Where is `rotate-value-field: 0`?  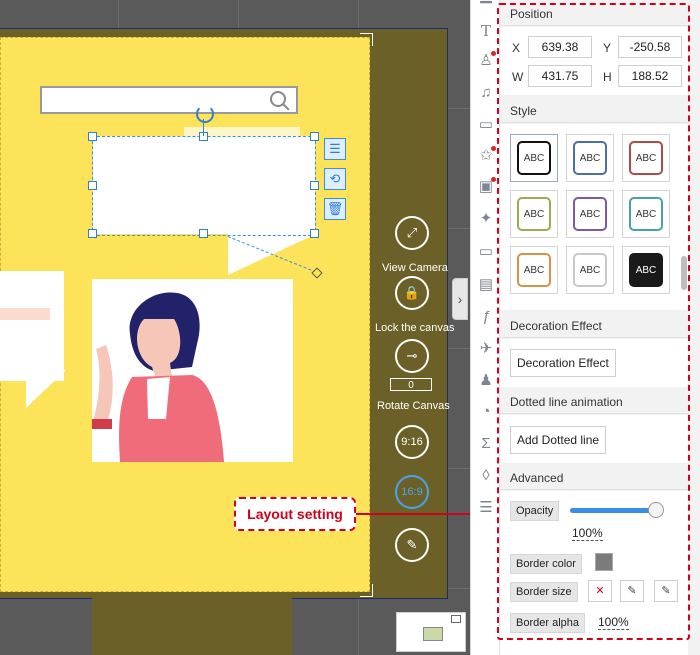
rotate-value-field: 0 is located at coordinates (411, 384).